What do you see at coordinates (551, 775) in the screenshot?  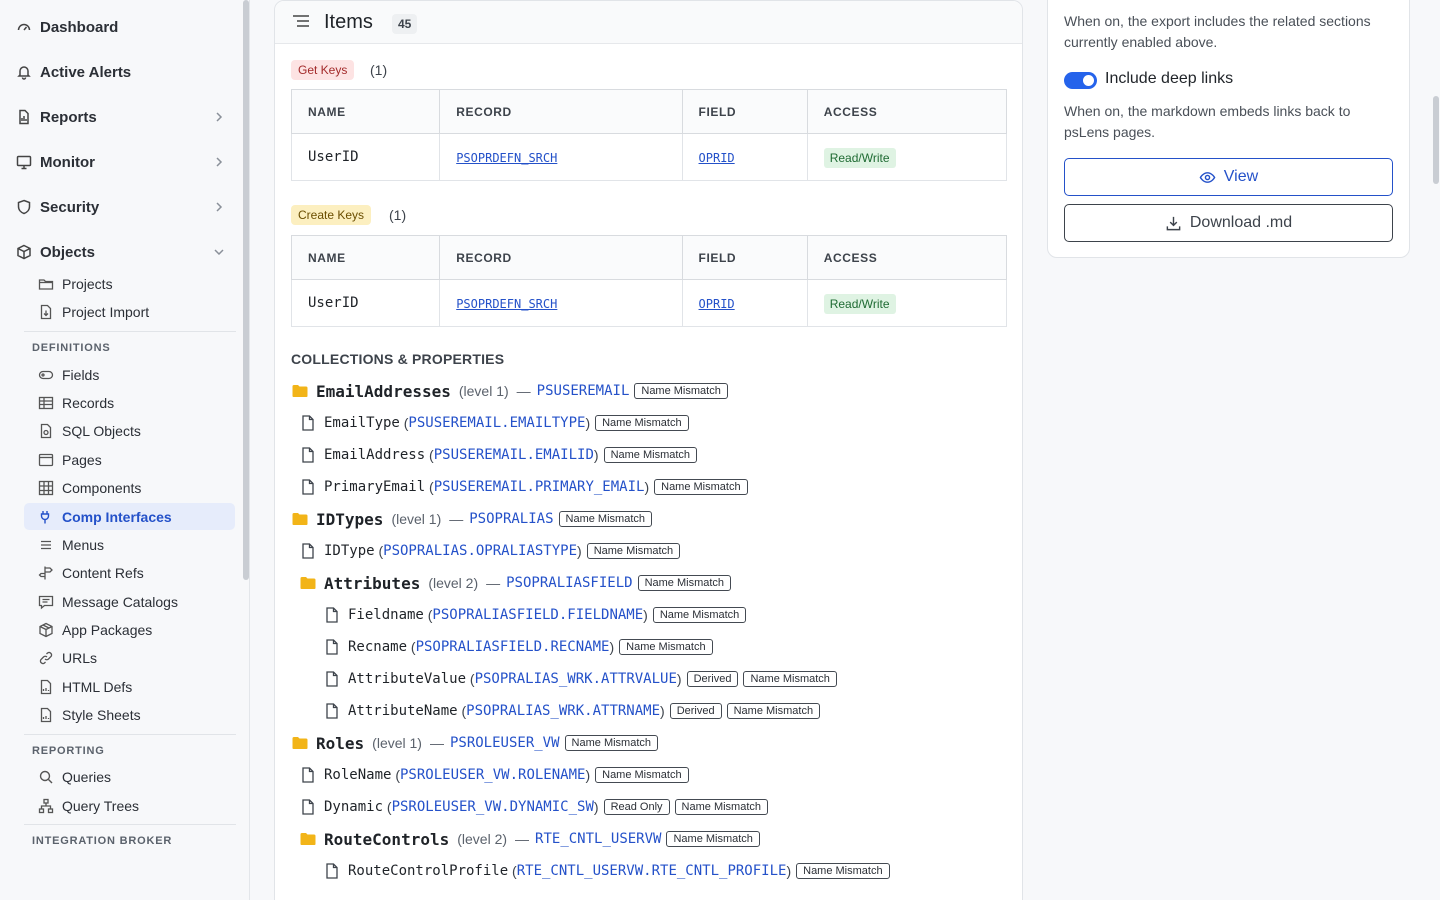 I see `property-field-link: ROLENAME` at bounding box center [551, 775].